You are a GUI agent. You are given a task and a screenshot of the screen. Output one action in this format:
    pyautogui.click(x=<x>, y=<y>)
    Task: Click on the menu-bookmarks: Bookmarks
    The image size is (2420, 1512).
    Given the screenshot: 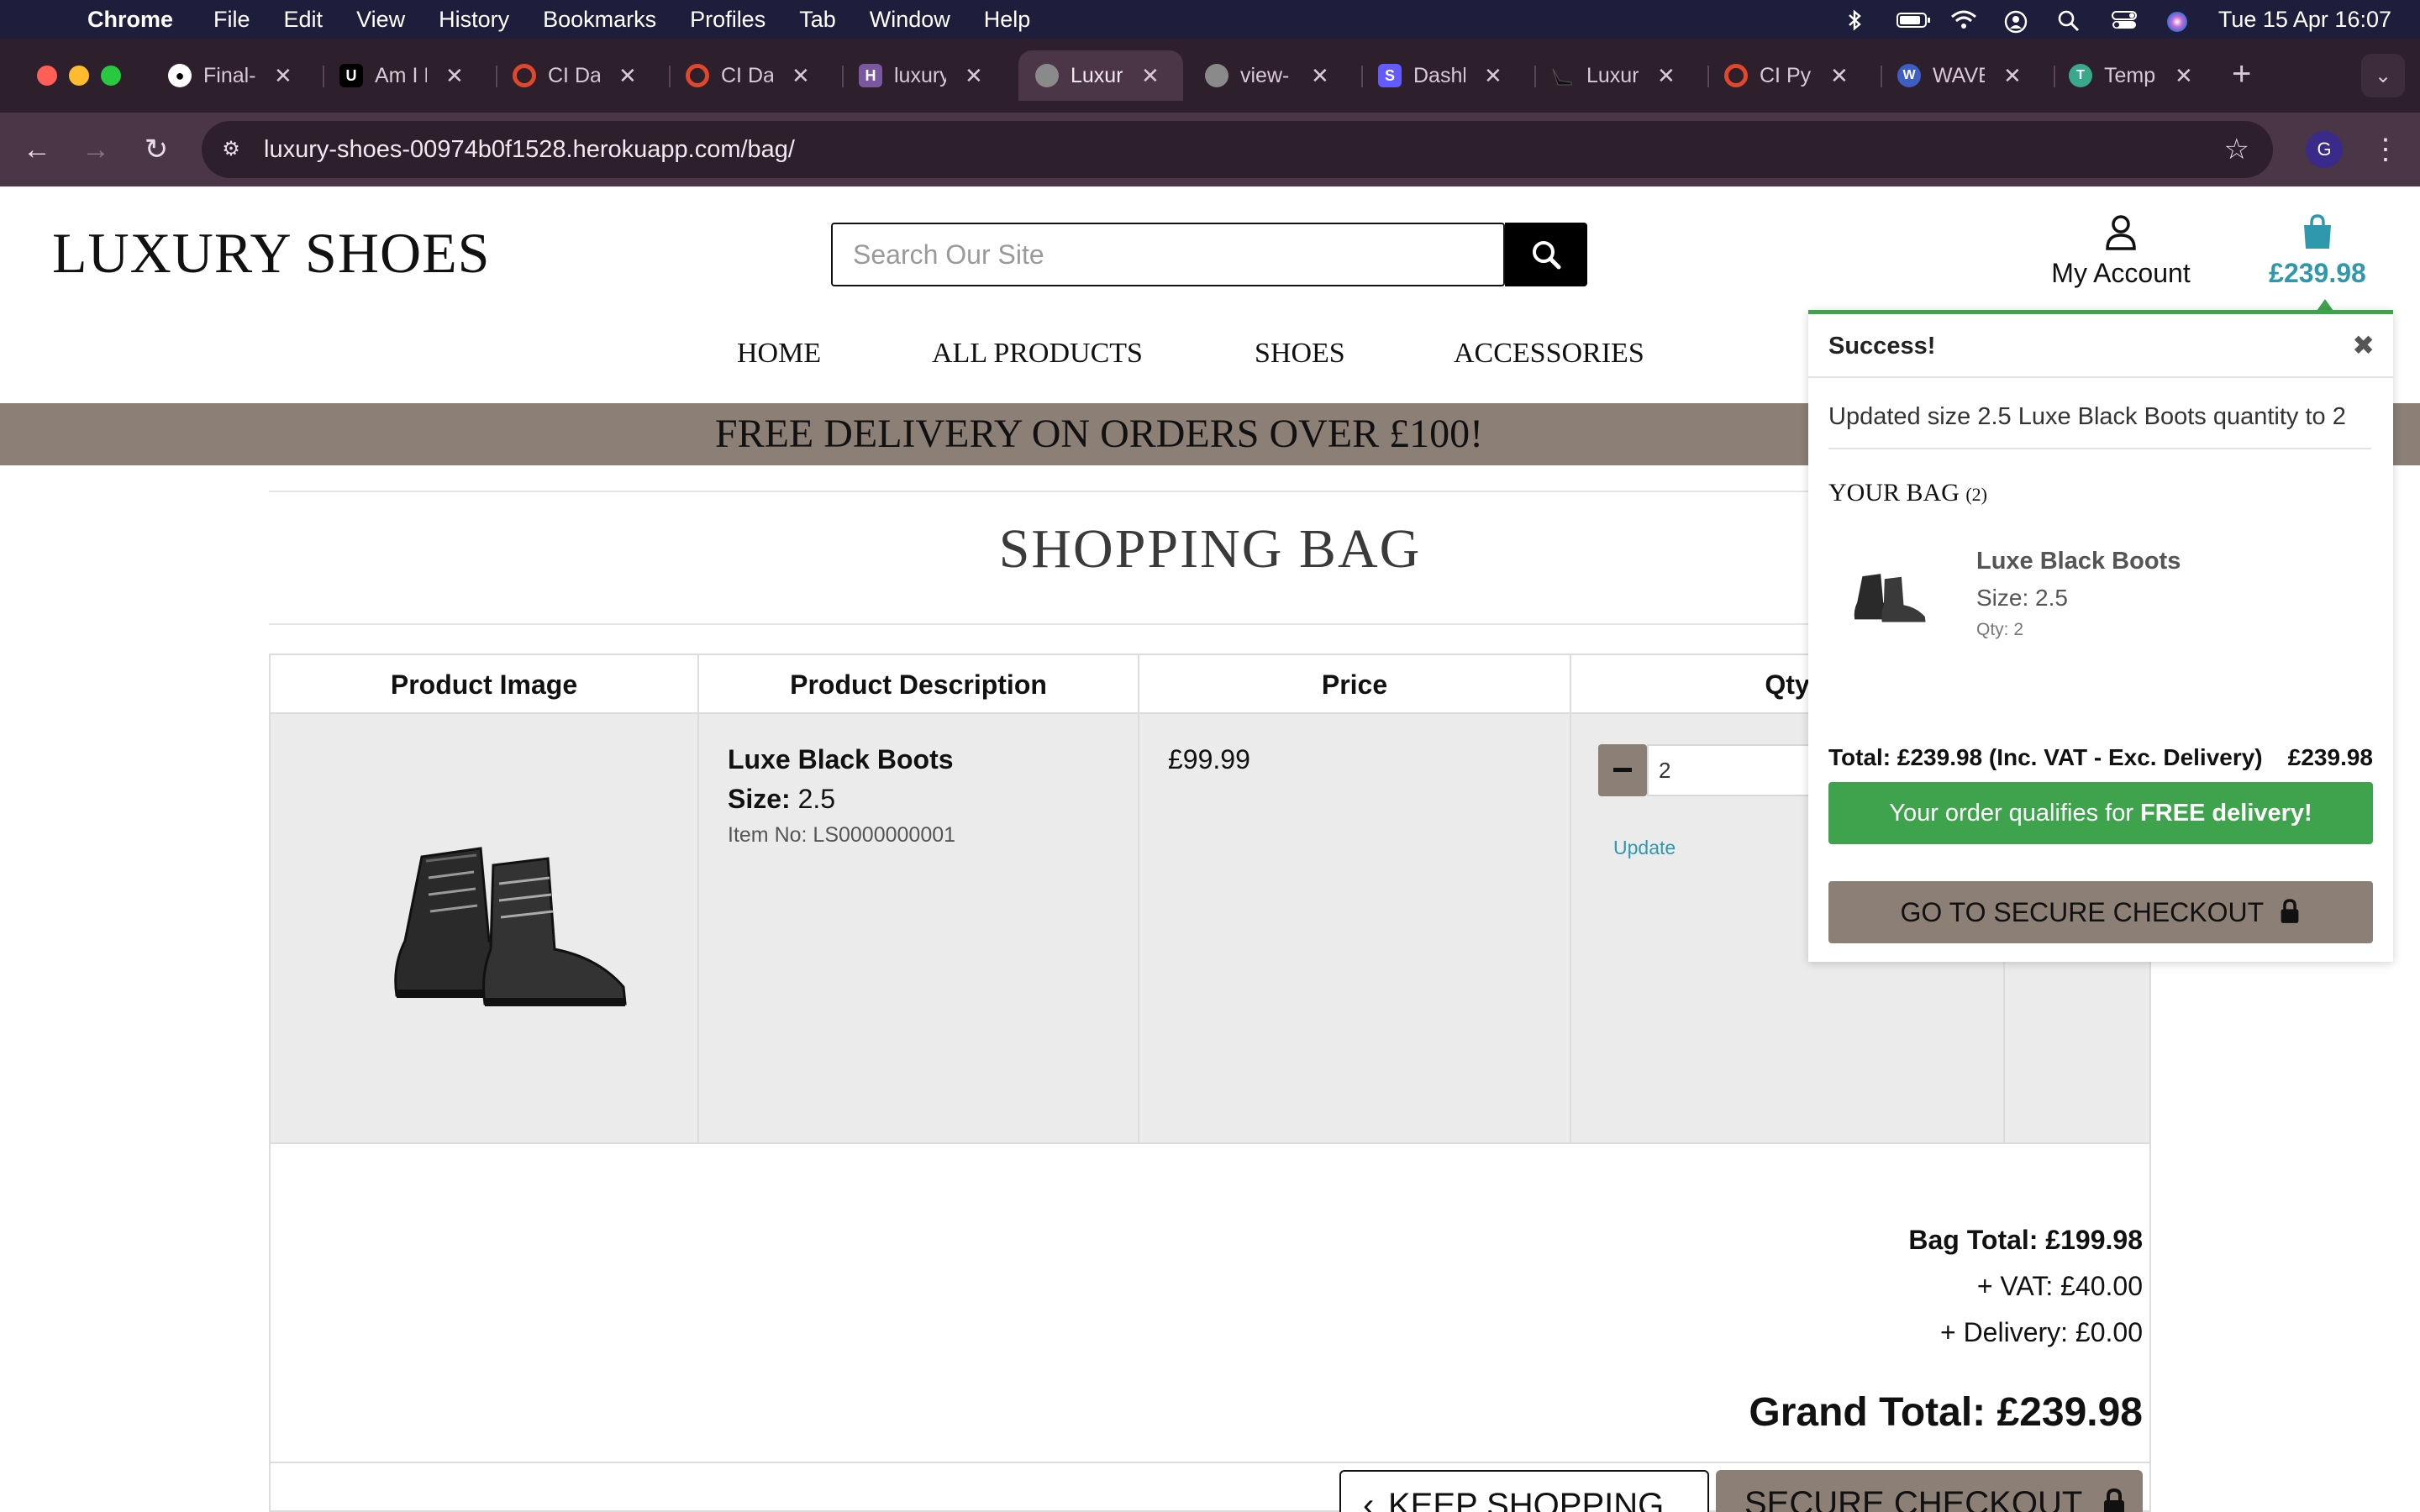 What is the action you would take?
    pyautogui.click(x=599, y=20)
    